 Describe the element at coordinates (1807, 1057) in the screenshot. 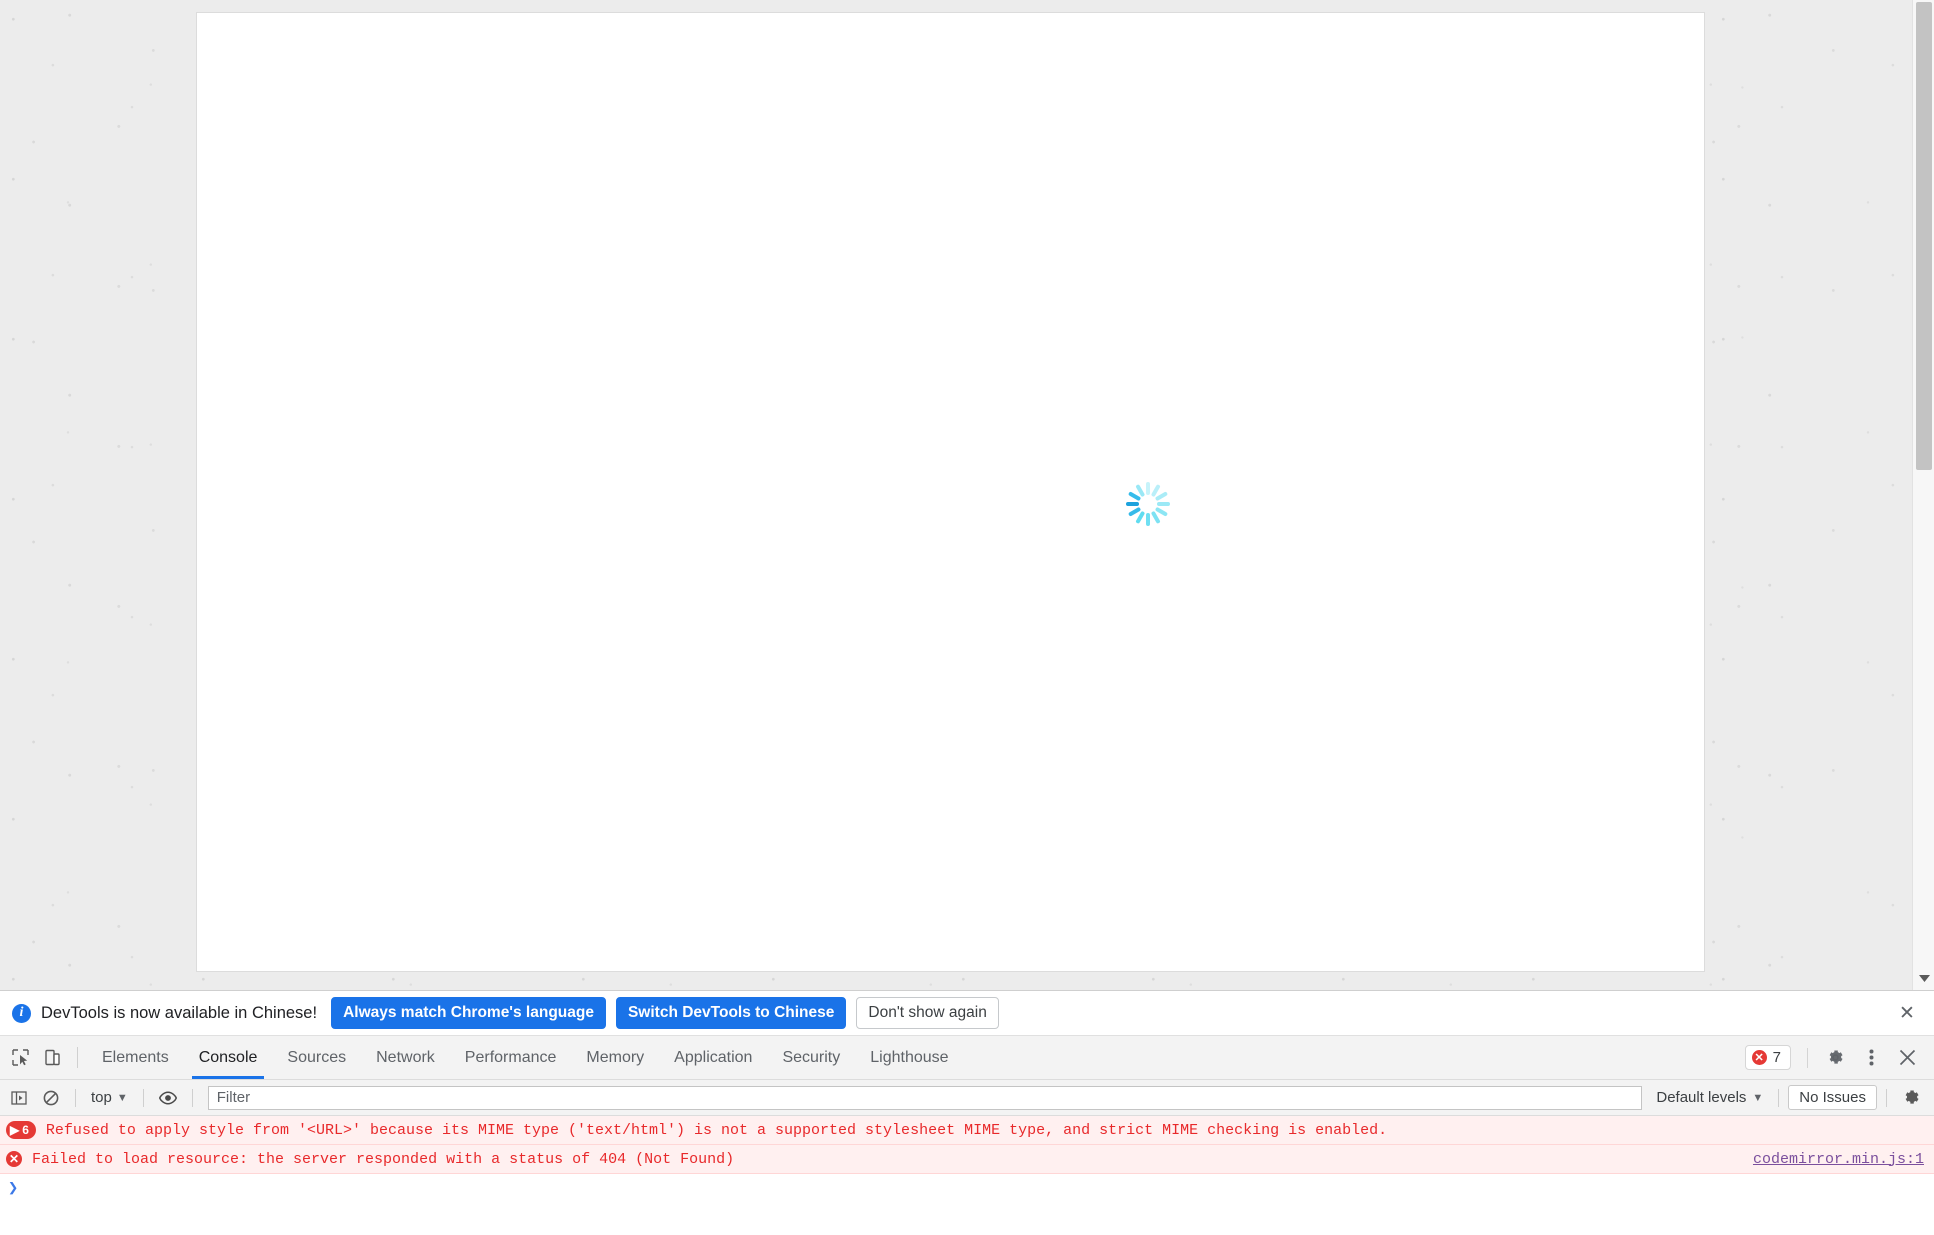

I see `tabbar-actions-divider` at that location.